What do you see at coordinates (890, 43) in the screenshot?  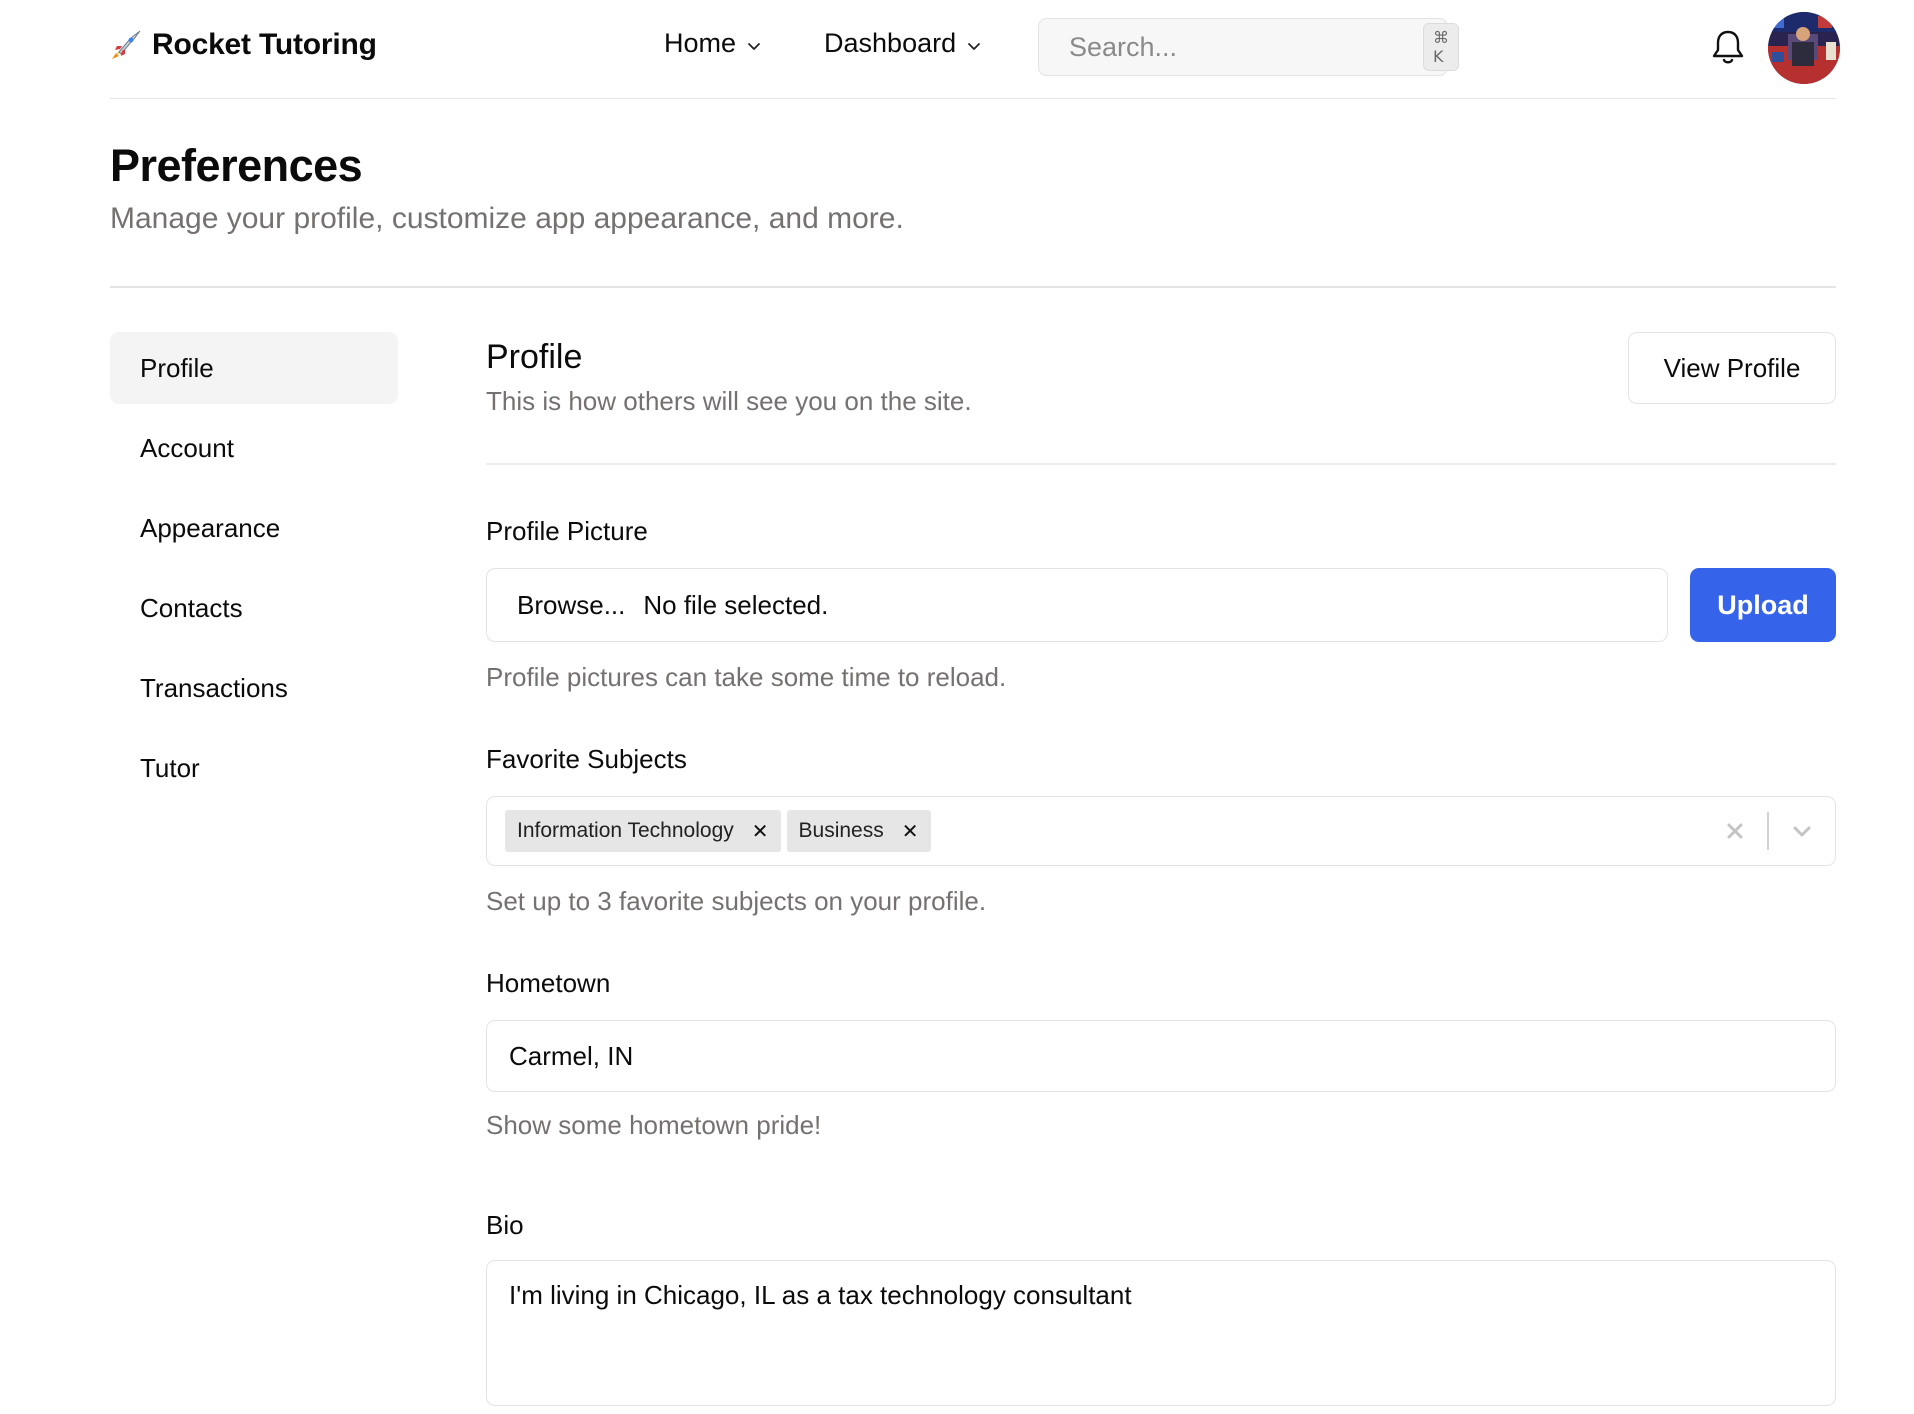 I see `nav-dashboard-label: Dashboard` at bounding box center [890, 43].